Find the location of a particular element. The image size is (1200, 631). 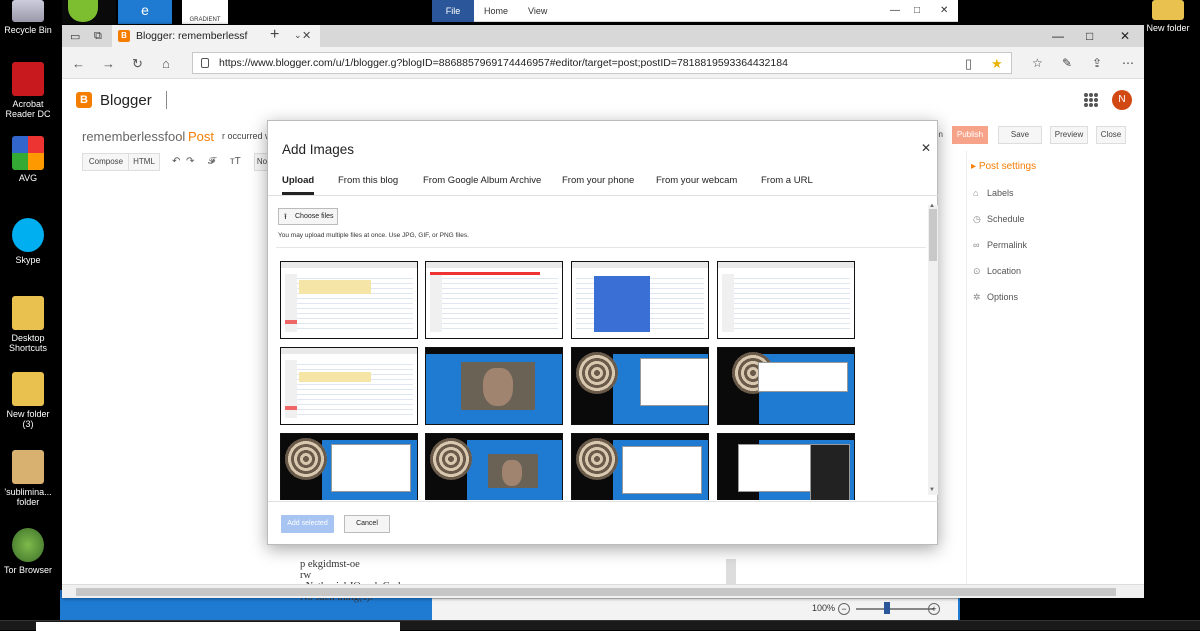

cancel-button: Cancel is located at coordinates (367, 524).